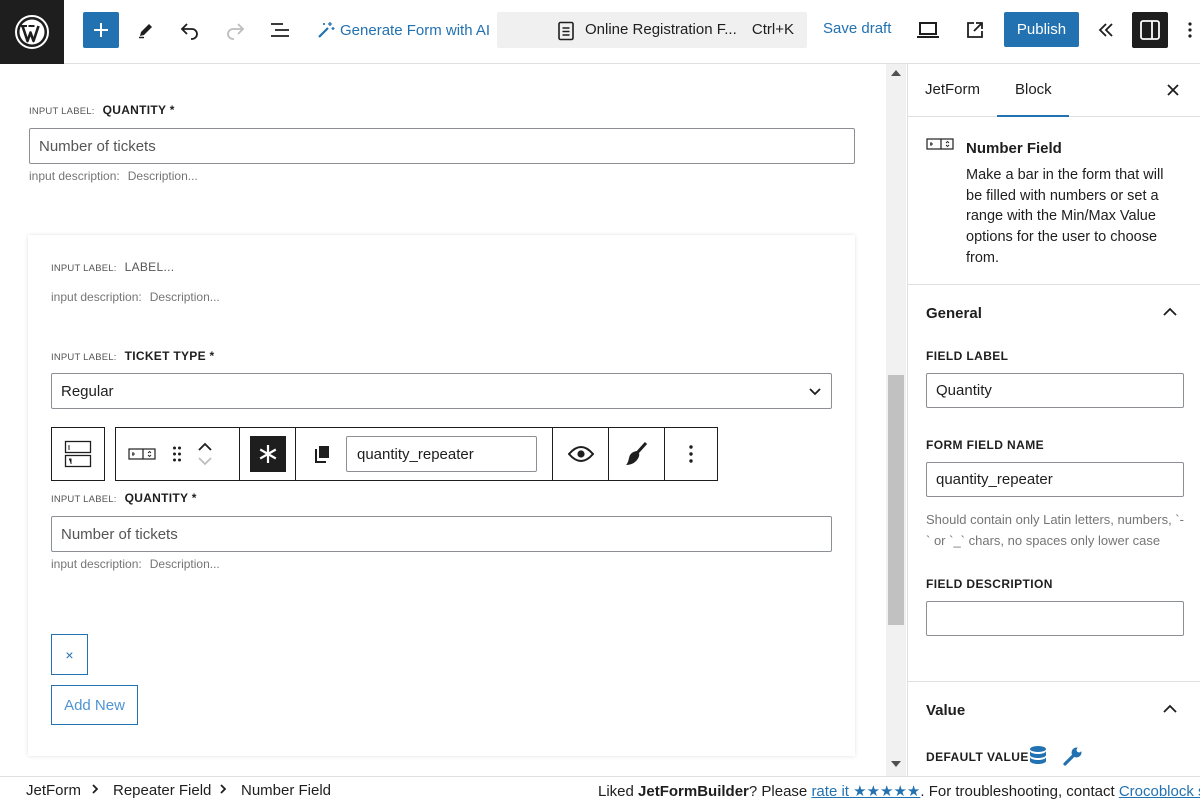  I want to click on collapse-toolbar-button, so click(1106, 30).